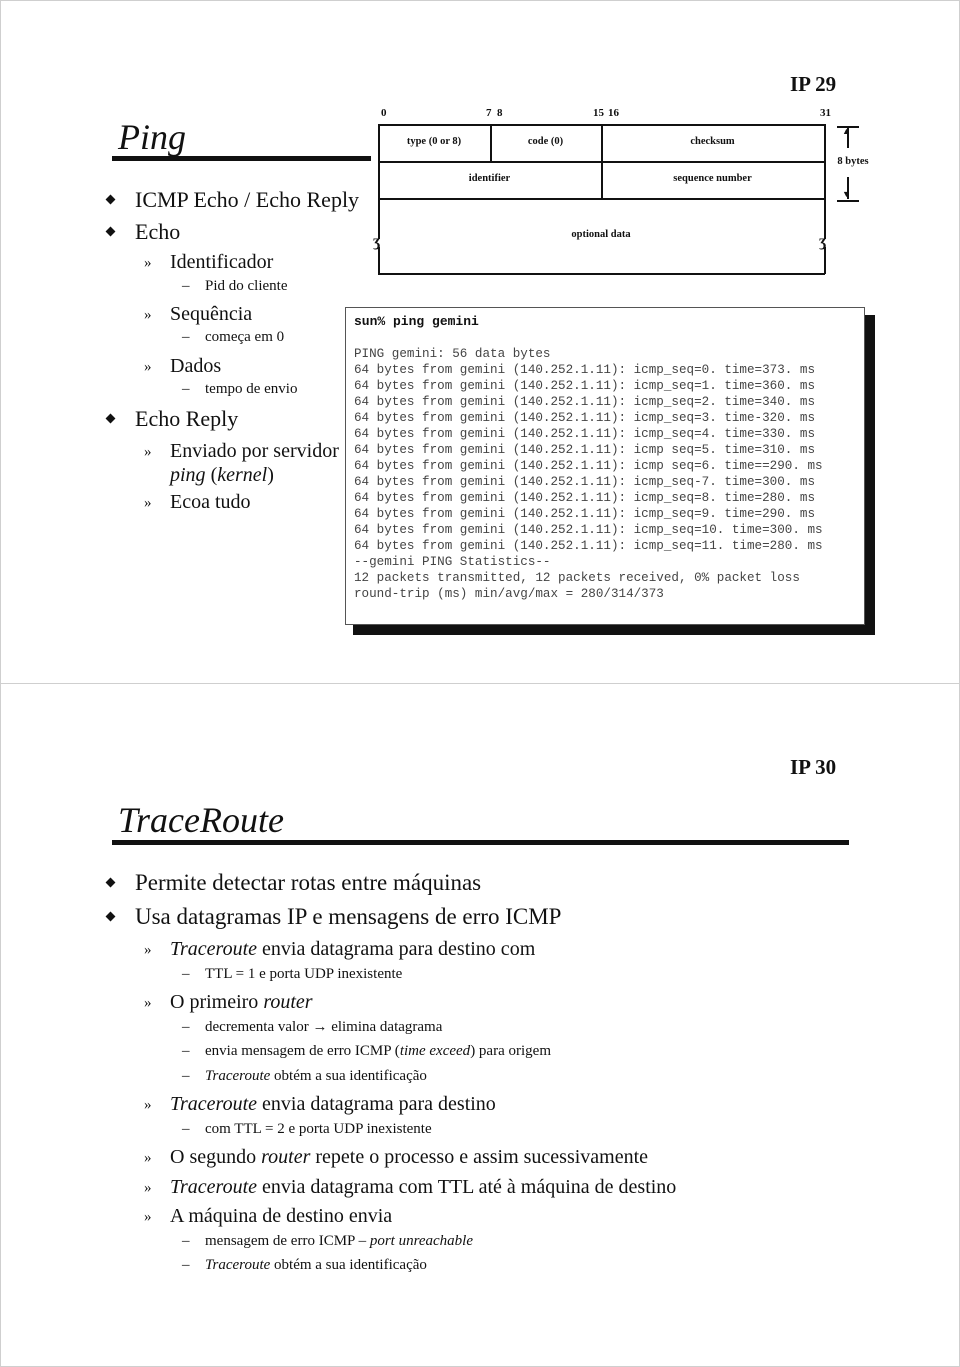  What do you see at coordinates (197, 502) in the screenshot?
I see `sub-ecoa: » Ecoa tudo` at bounding box center [197, 502].